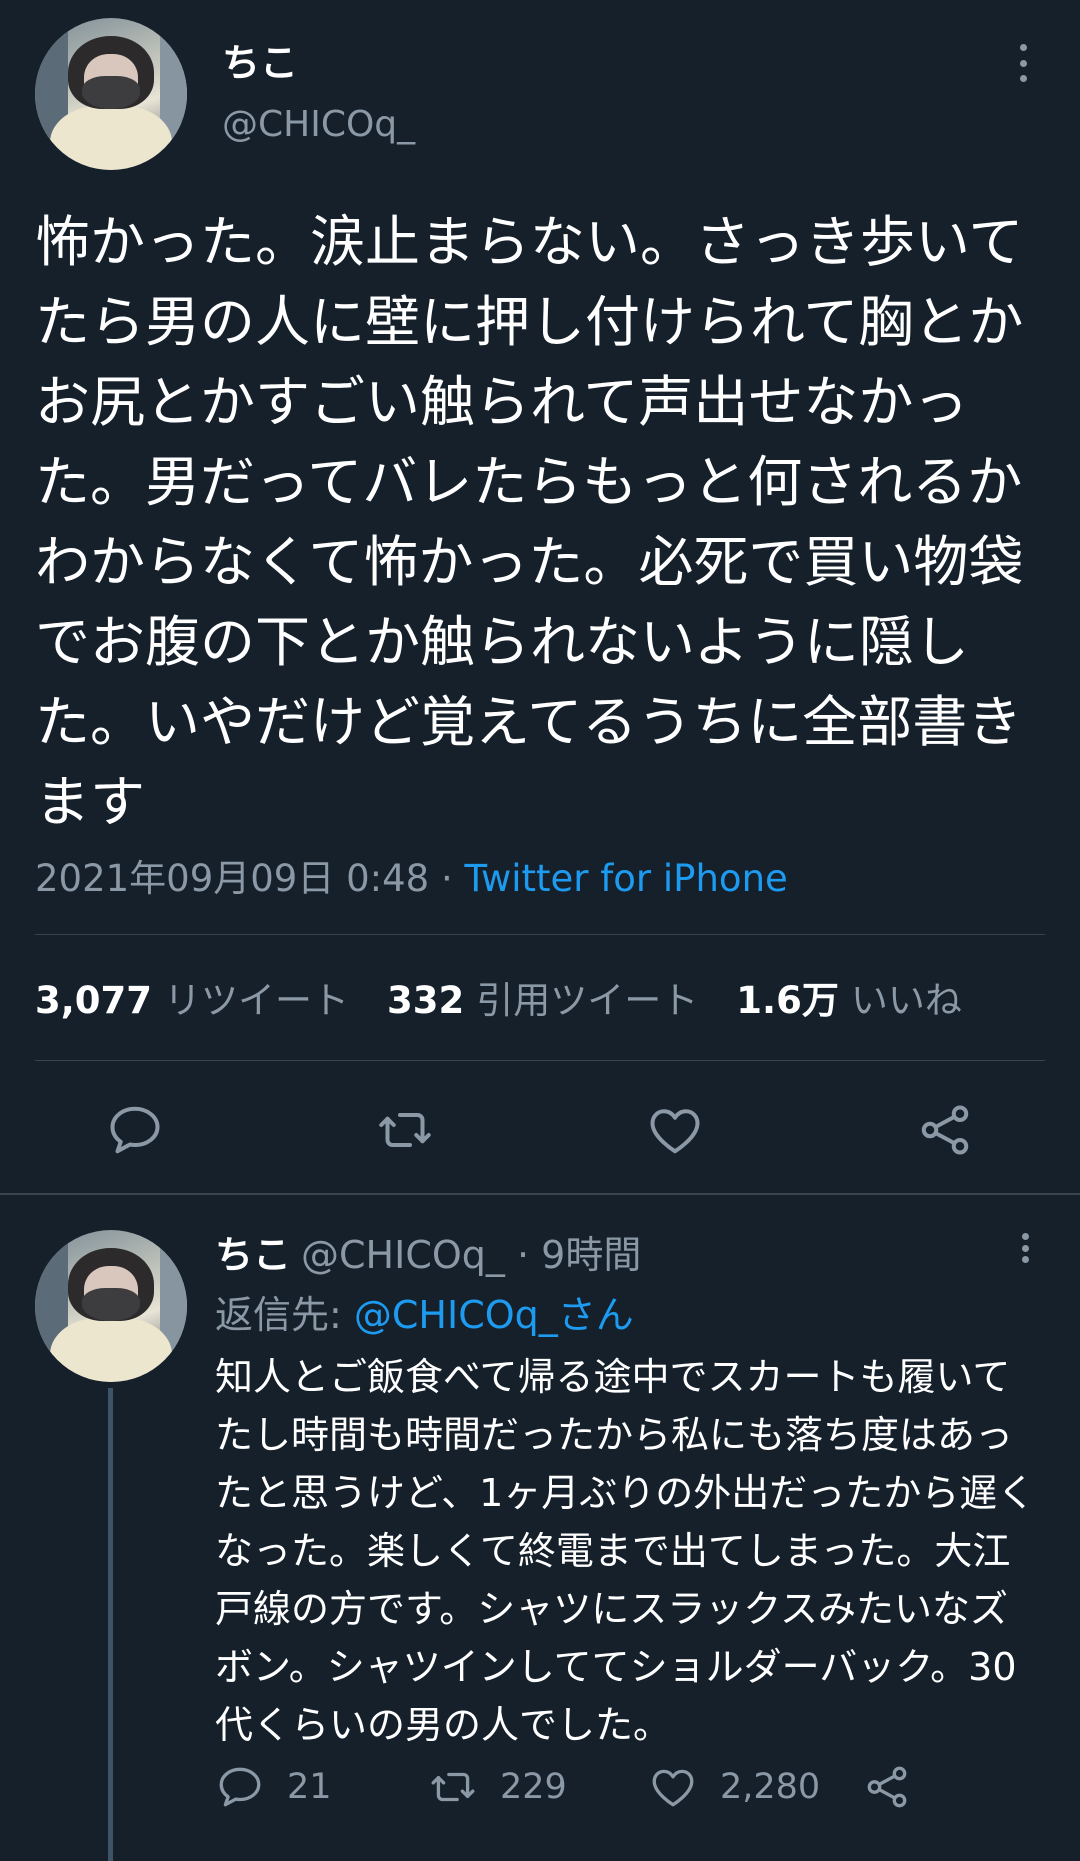  I want to click on quotes-label: 引用ツイート, so click(587, 1000).